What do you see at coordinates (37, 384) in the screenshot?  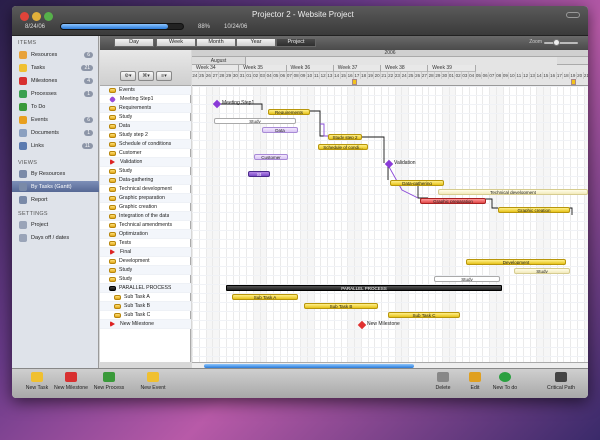 I see `new-task-button: New Task` at bounding box center [37, 384].